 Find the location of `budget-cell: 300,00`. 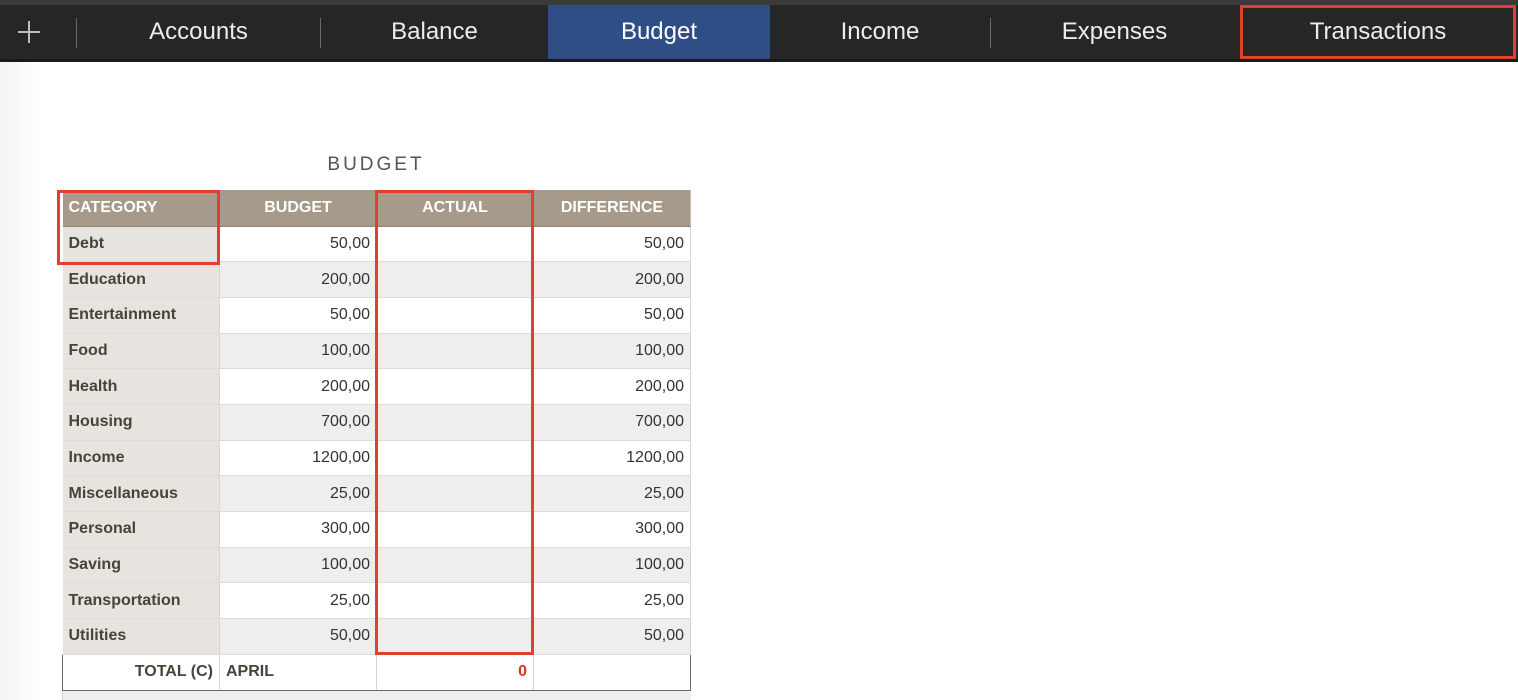

budget-cell: 300,00 is located at coordinates (298, 529).